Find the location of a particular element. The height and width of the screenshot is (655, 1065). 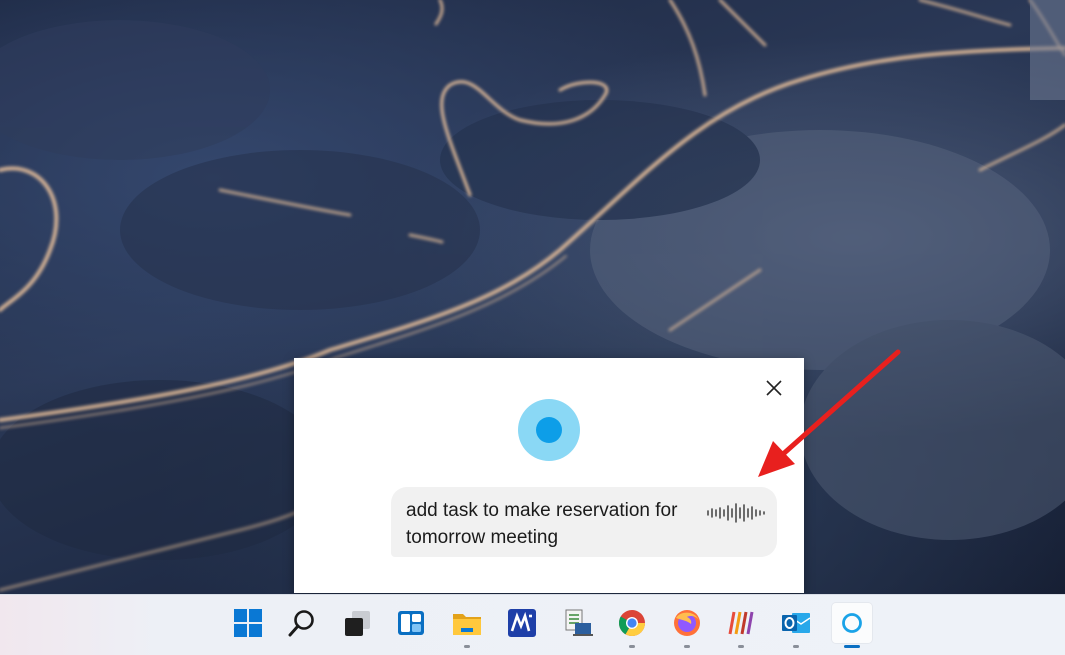

file-explorer-button is located at coordinates (467, 623).